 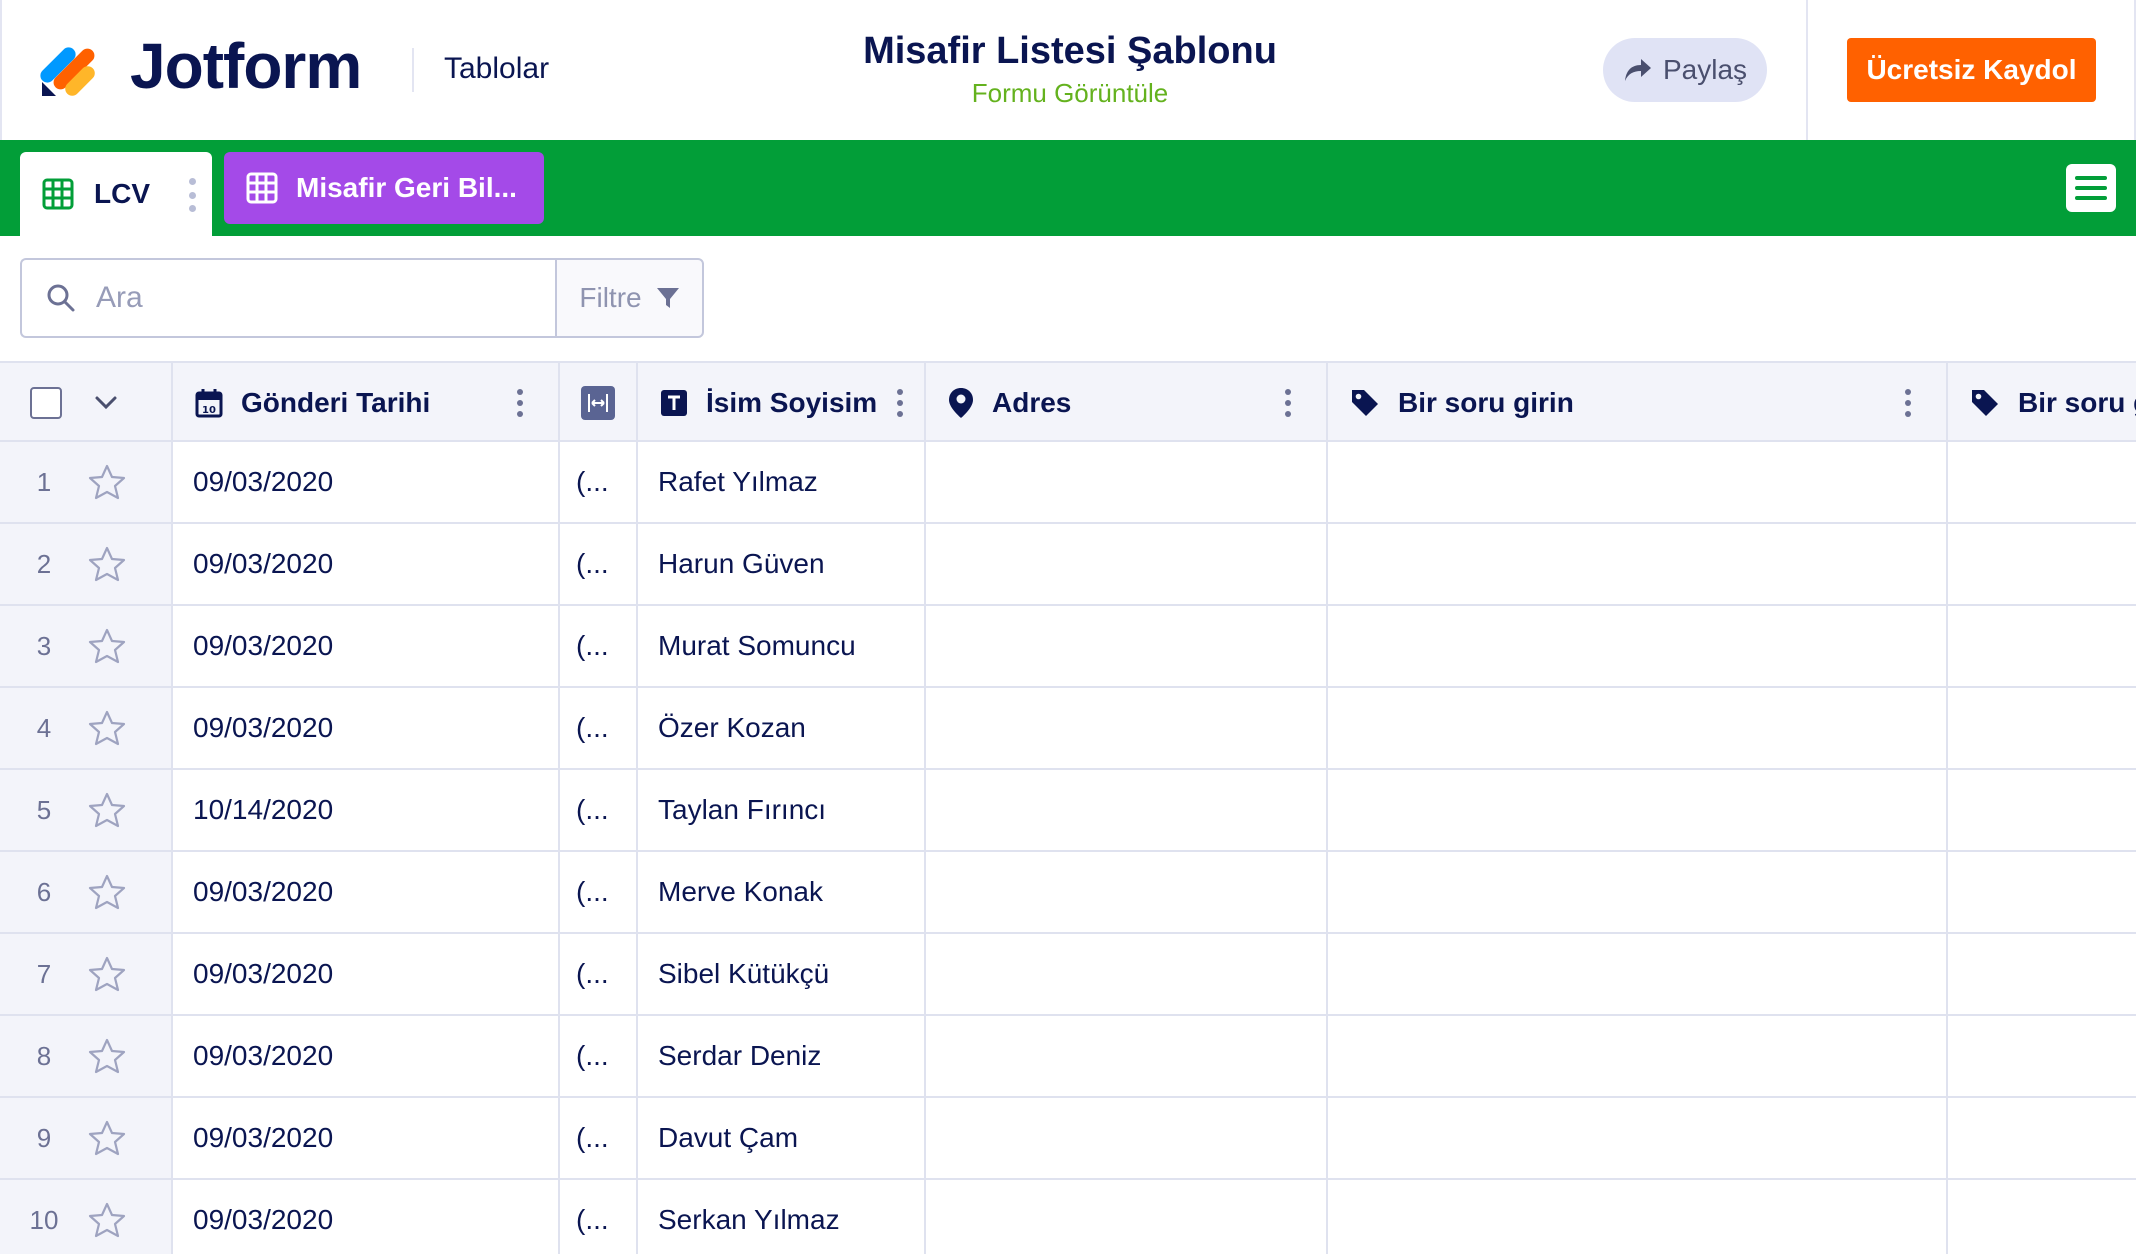 I want to click on name-cell: Sibel Kütükçü, so click(x=782, y=974).